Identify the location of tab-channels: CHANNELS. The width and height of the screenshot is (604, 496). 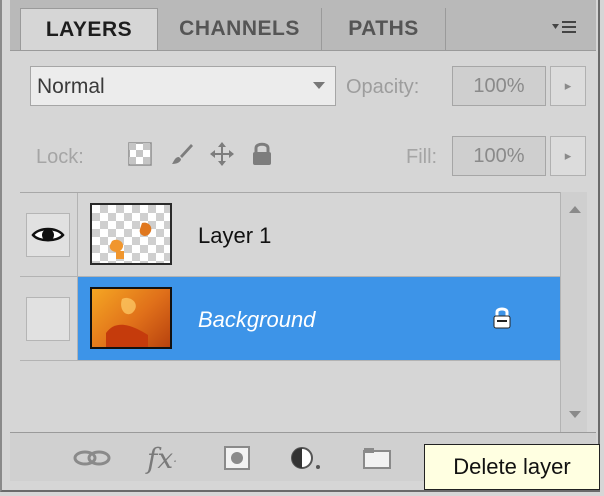
(240, 29).